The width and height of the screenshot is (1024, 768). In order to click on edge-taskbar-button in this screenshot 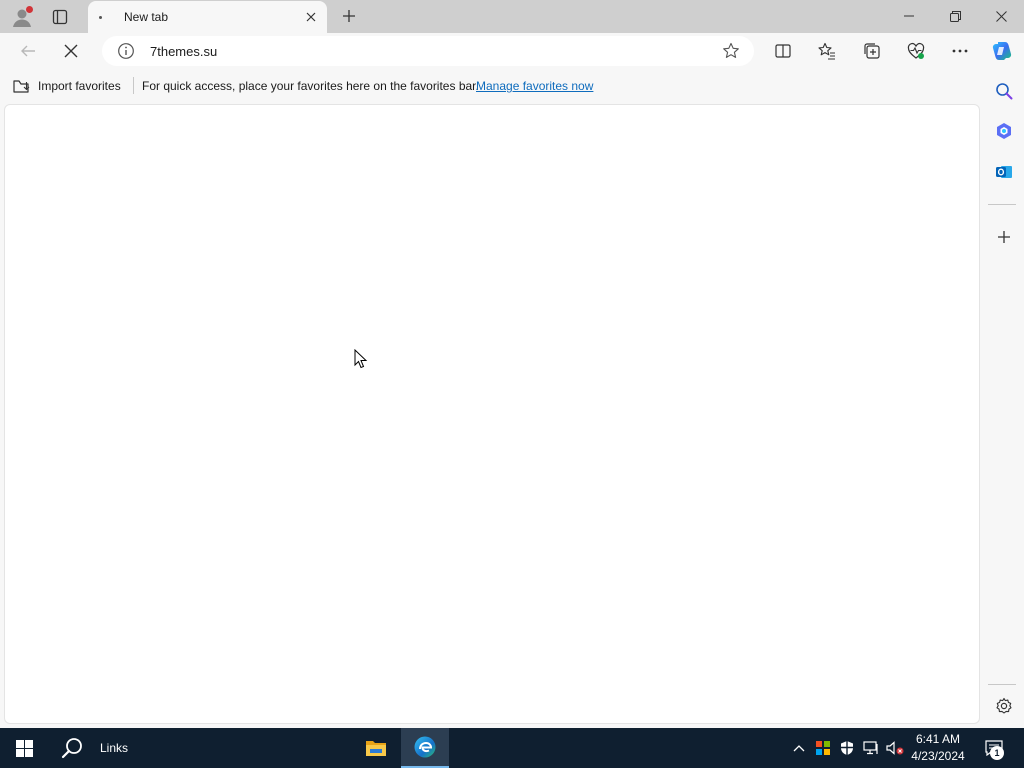, I will do `click(425, 748)`.